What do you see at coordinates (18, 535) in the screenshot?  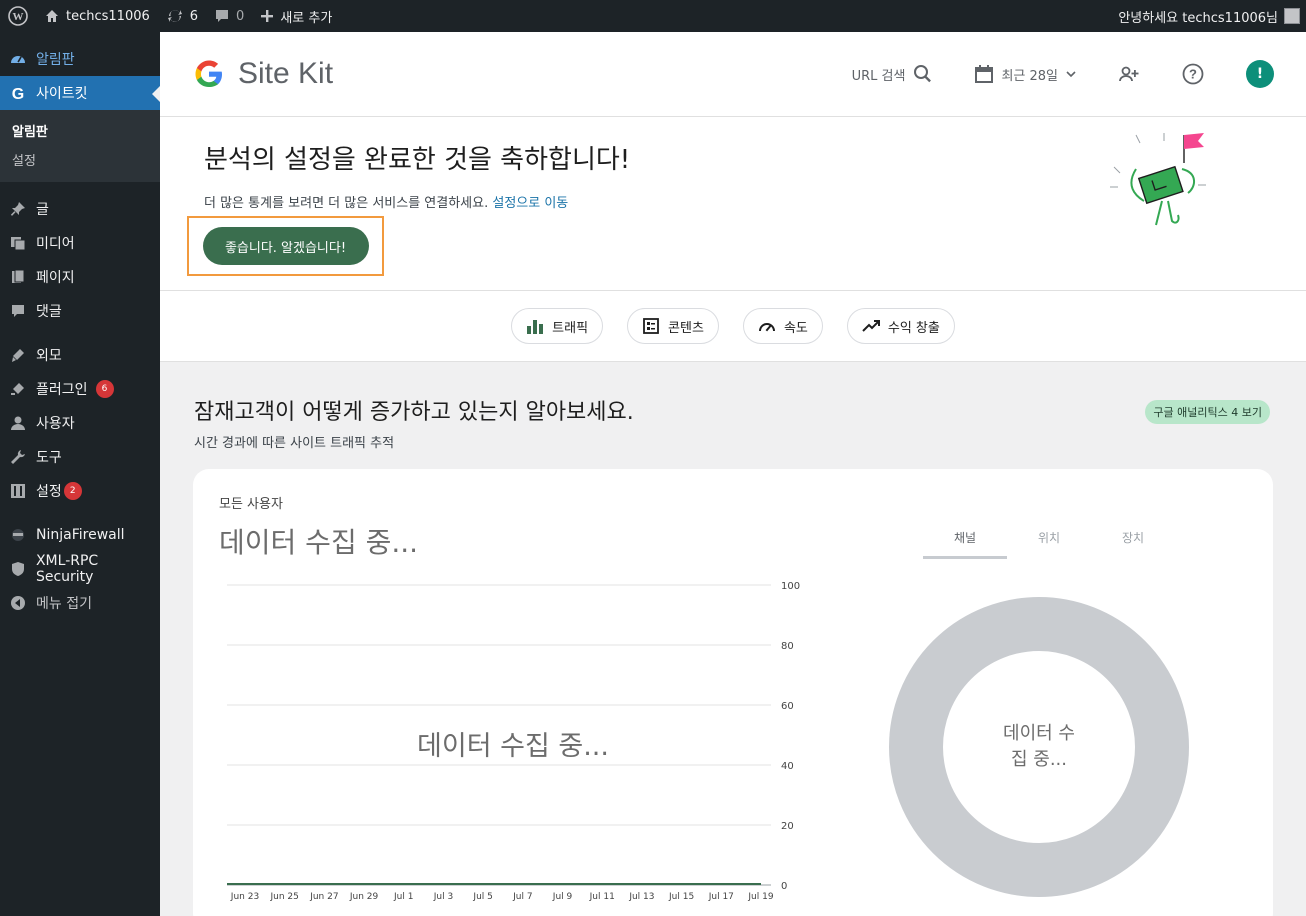 I see `ninja-icon` at bounding box center [18, 535].